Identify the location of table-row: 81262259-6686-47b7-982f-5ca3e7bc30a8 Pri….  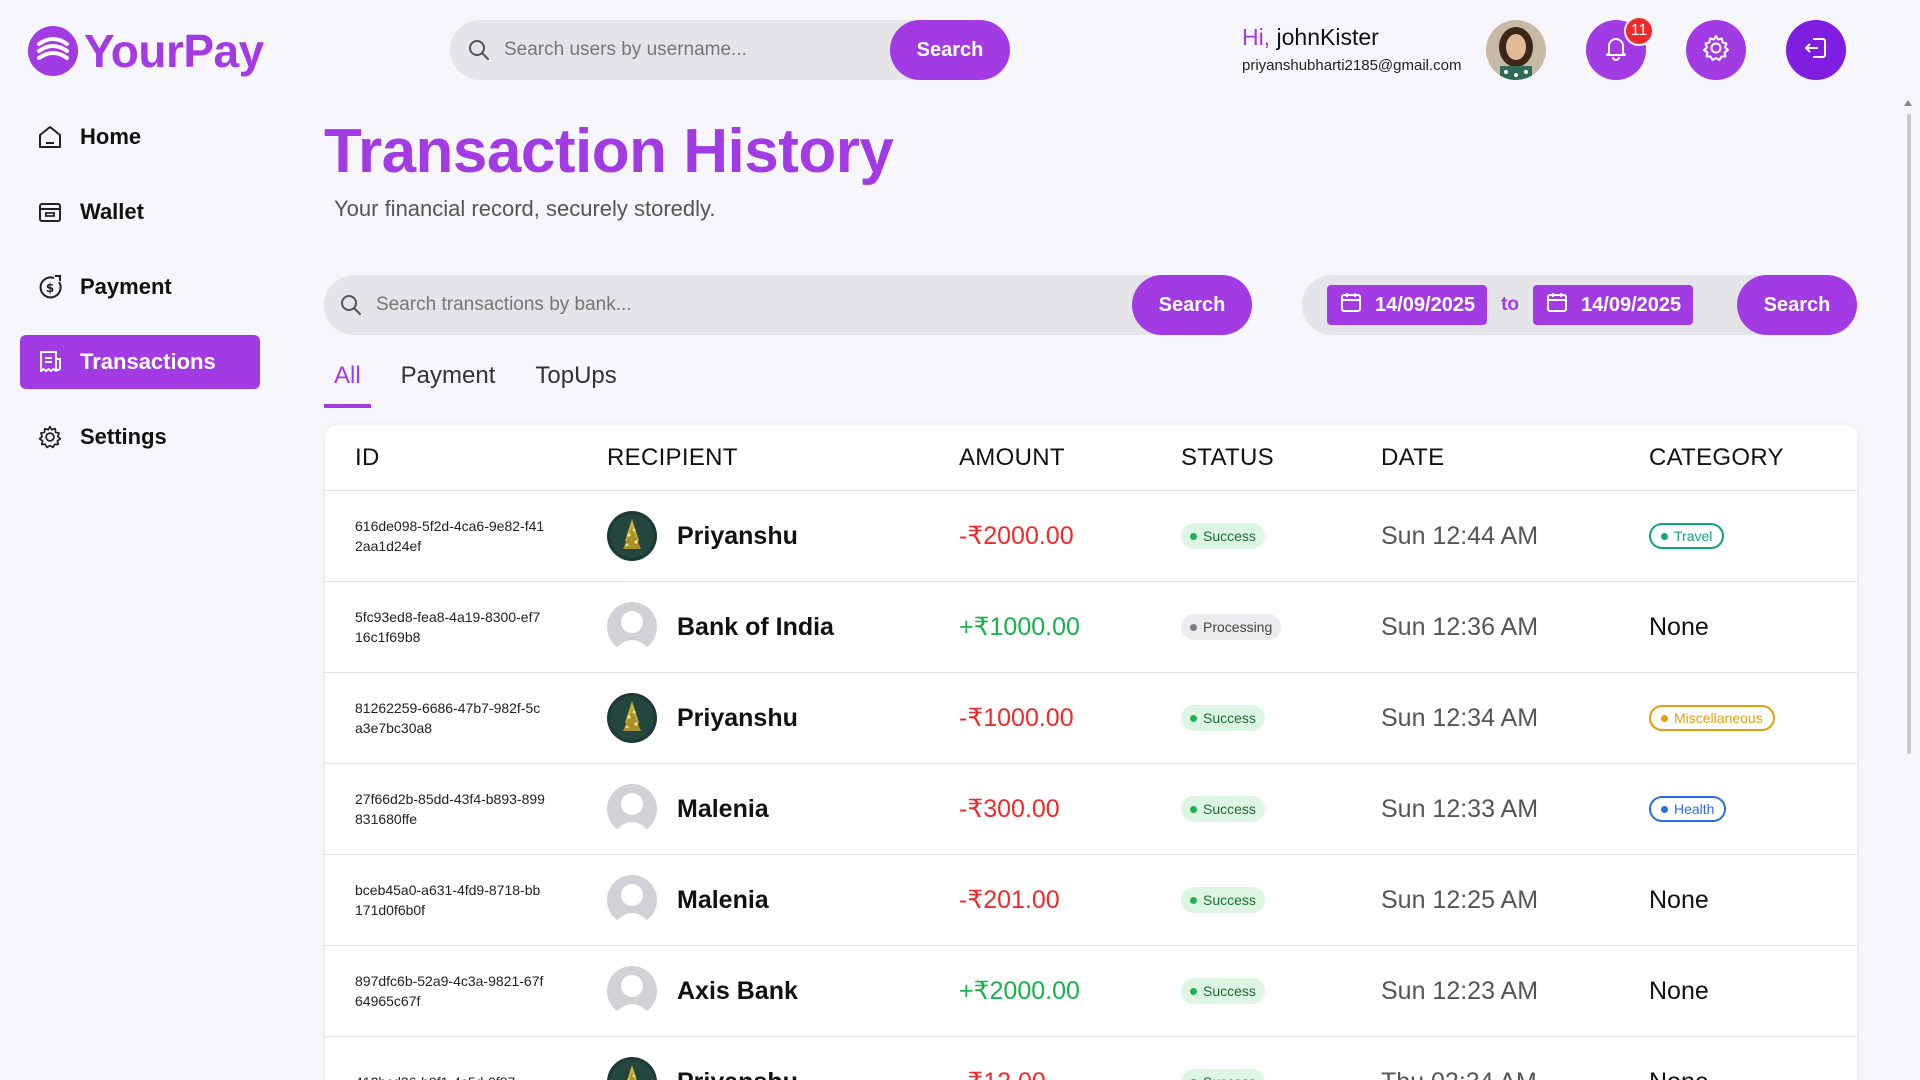
(1091, 718).